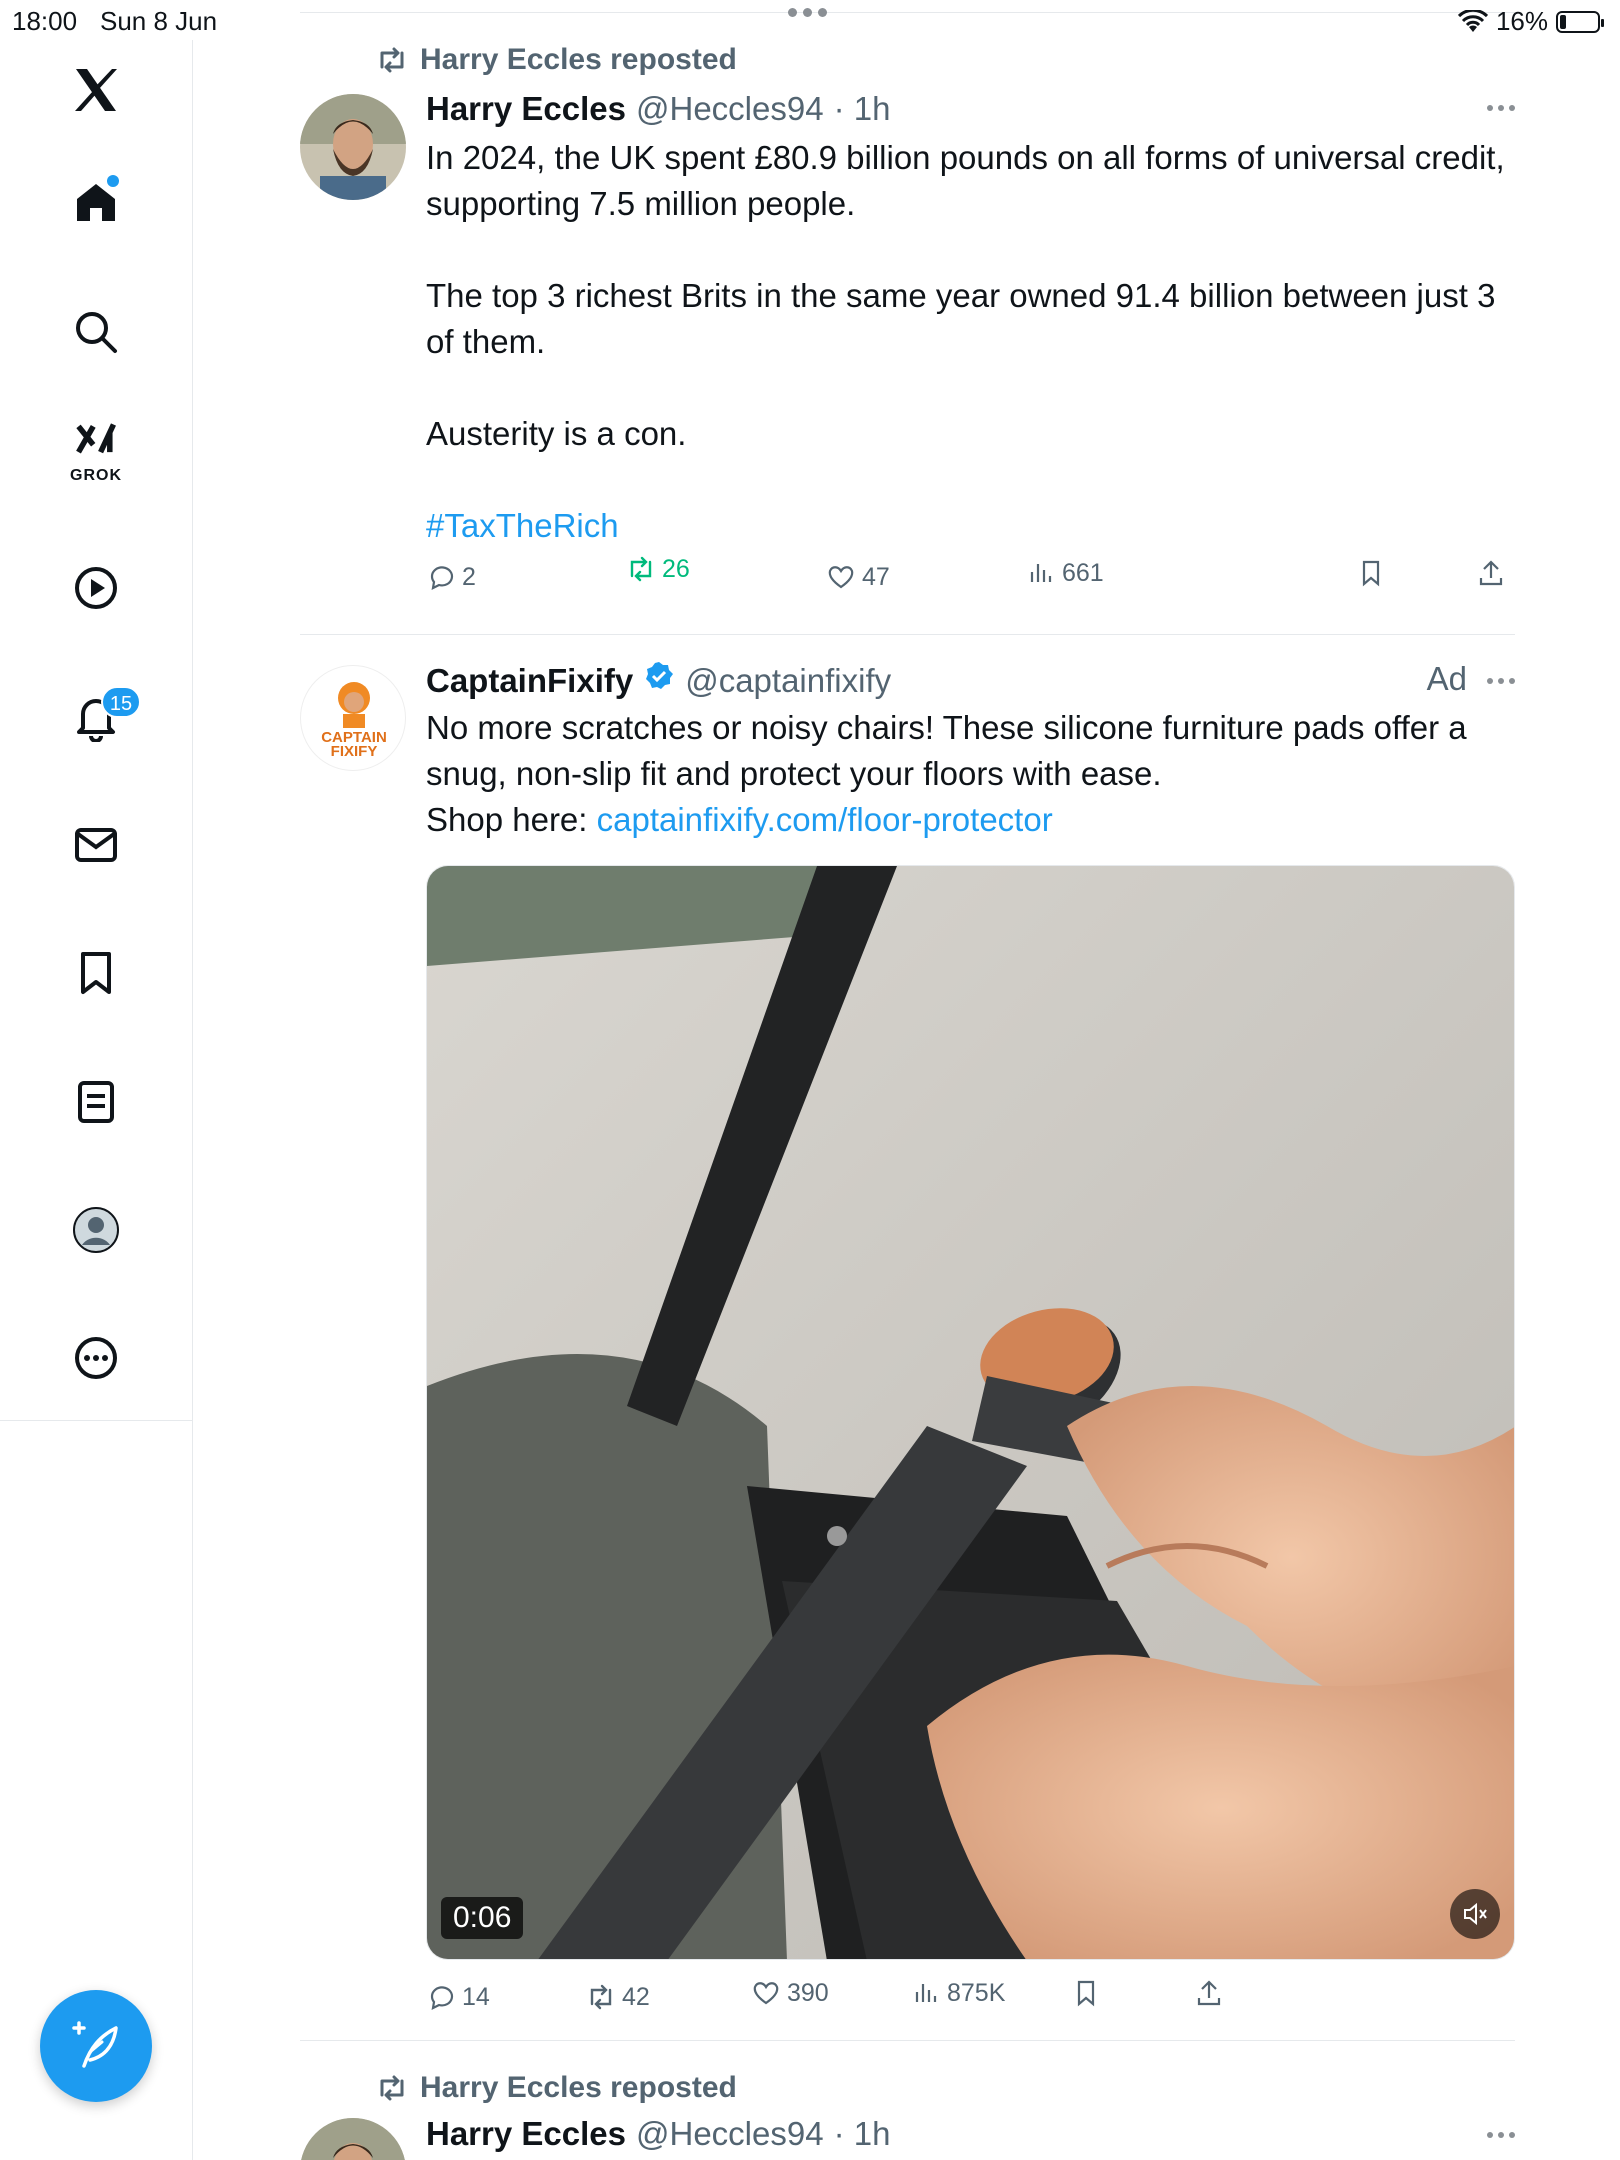 This screenshot has height=2160, width=1620. Describe the element at coordinates (45, 21) in the screenshot. I see `status-time: 18:00` at that location.